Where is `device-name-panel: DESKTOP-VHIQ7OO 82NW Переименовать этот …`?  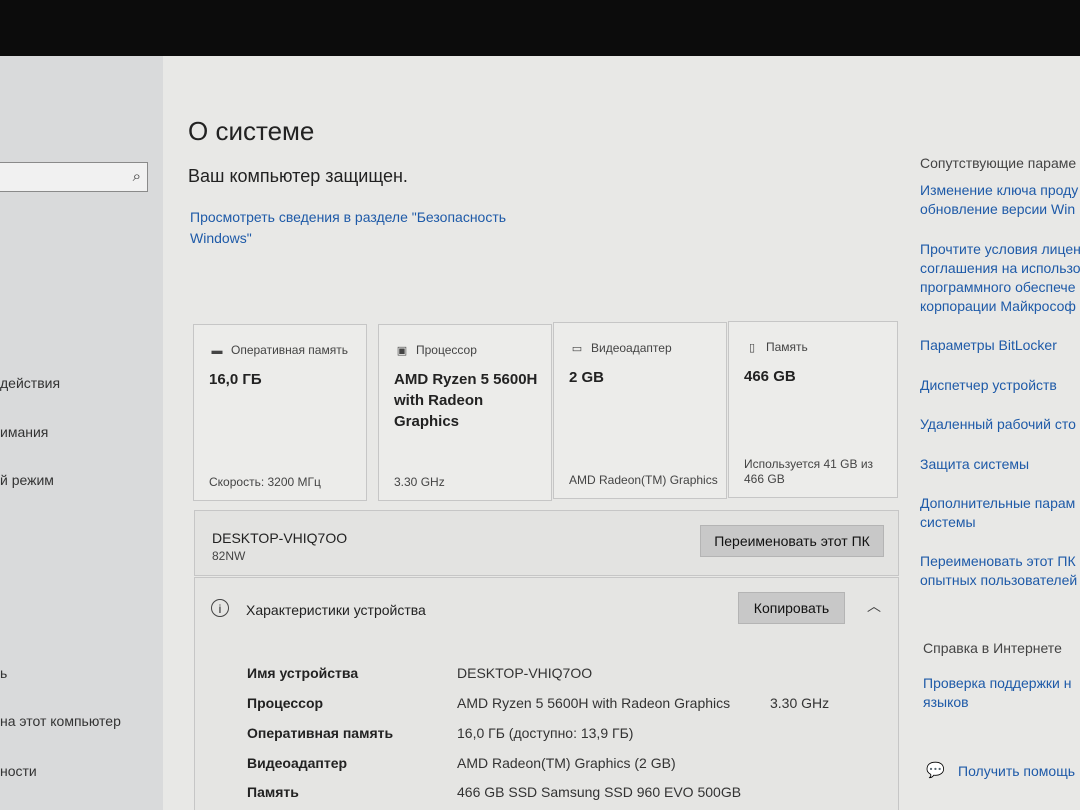 device-name-panel: DESKTOP-VHIQ7OO 82NW Переименовать этот … is located at coordinates (546, 543).